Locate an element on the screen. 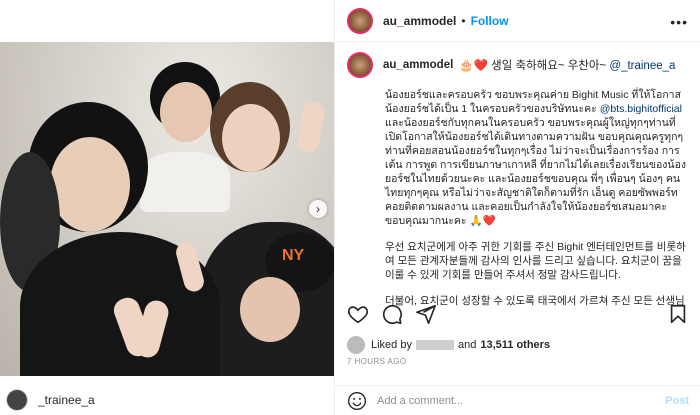 The height and width of the screenshot is (415, 700). likes-count: 13,511 others is located at coordinates (515, 345).